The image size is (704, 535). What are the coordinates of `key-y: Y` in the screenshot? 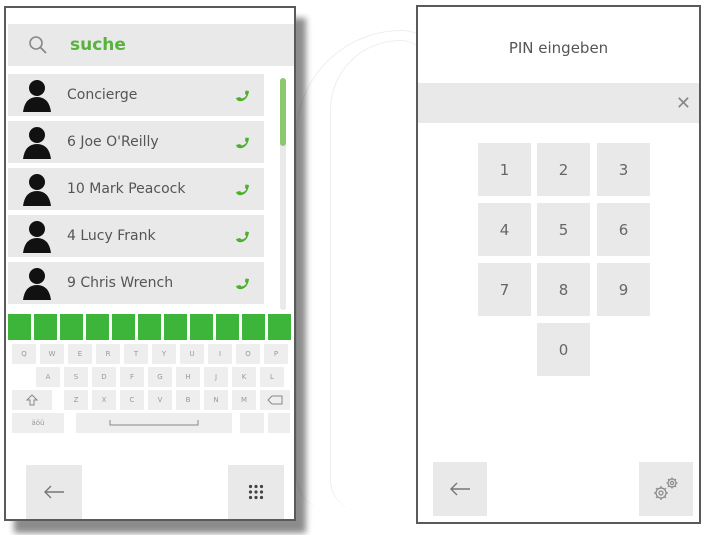 It's located at (164, 354).